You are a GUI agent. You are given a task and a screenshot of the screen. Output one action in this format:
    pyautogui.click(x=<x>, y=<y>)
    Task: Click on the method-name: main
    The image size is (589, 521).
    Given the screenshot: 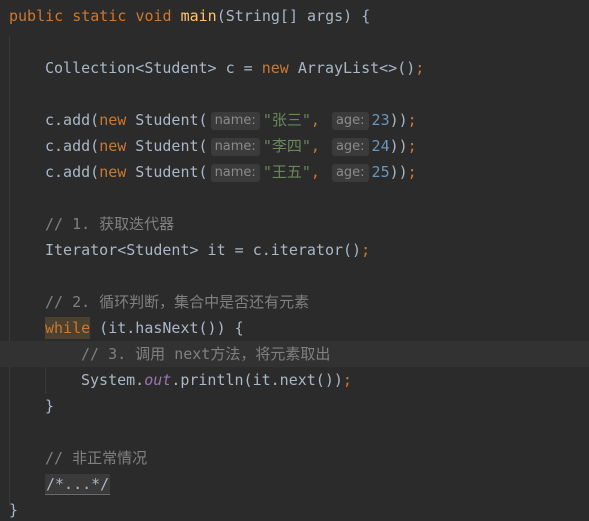 What is the action you would take?
    pyautogui.click(x=198, y=16)
    